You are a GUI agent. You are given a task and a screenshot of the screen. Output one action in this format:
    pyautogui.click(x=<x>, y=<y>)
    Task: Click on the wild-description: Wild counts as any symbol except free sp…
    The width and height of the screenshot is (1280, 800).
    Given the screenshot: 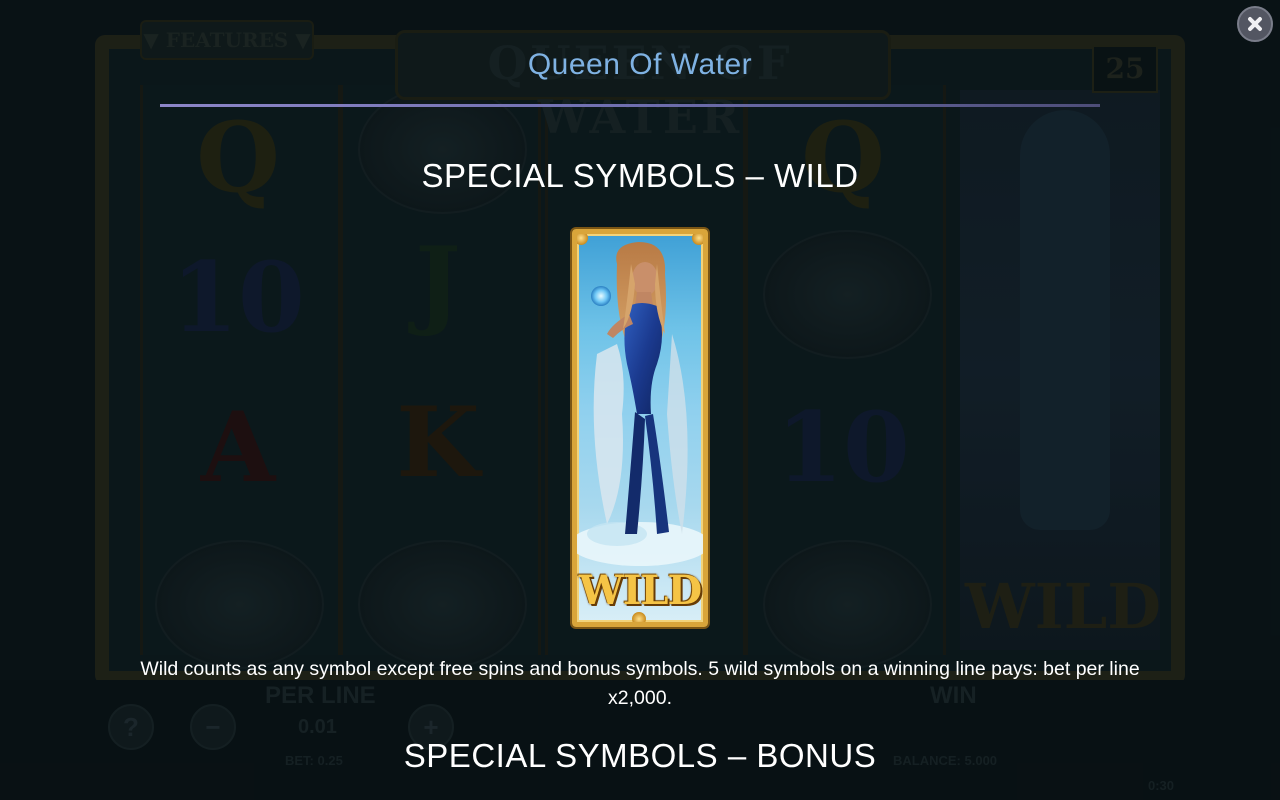 What is the action you would take?
    pyautogui.click(x=640, y=683)
    